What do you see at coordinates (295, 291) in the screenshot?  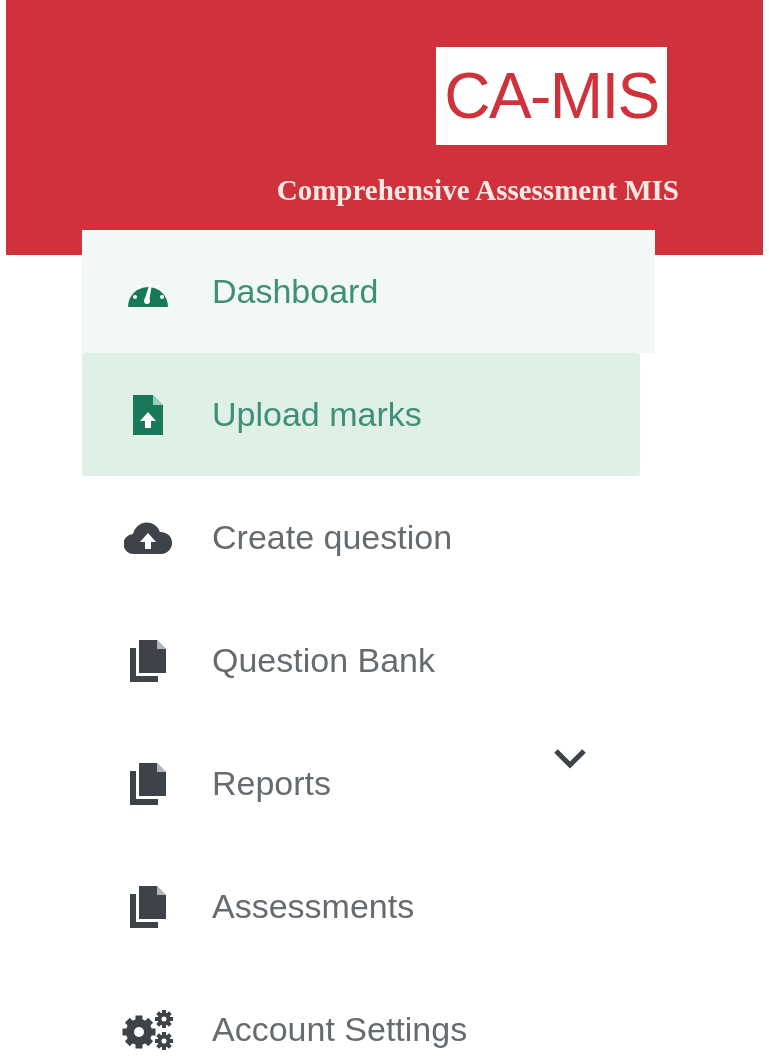 I see `menu-label: Dashboard` at bounding box center [295, 291].